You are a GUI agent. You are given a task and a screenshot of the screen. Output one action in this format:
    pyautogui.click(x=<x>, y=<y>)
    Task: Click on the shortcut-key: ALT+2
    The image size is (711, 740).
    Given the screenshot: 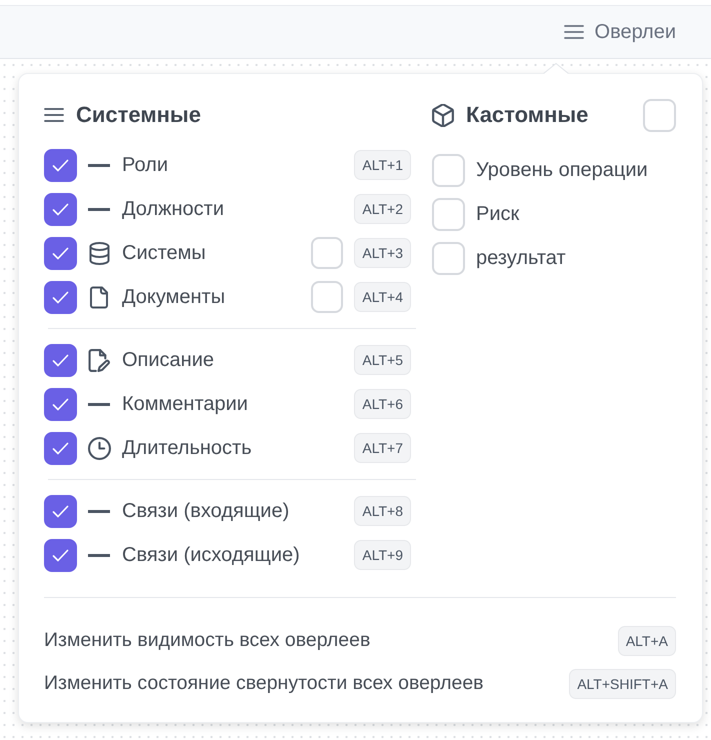 What is the action you would take?
    pyautogui.click(x=382, y=209)
    